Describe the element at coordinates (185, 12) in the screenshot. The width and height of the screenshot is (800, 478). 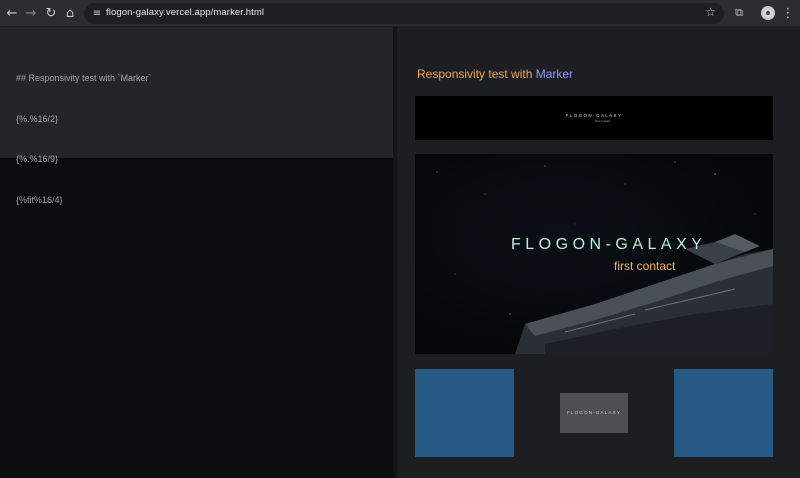
I see `url-text: flogon-galaxy.vercel.app/marker.html` at that location.